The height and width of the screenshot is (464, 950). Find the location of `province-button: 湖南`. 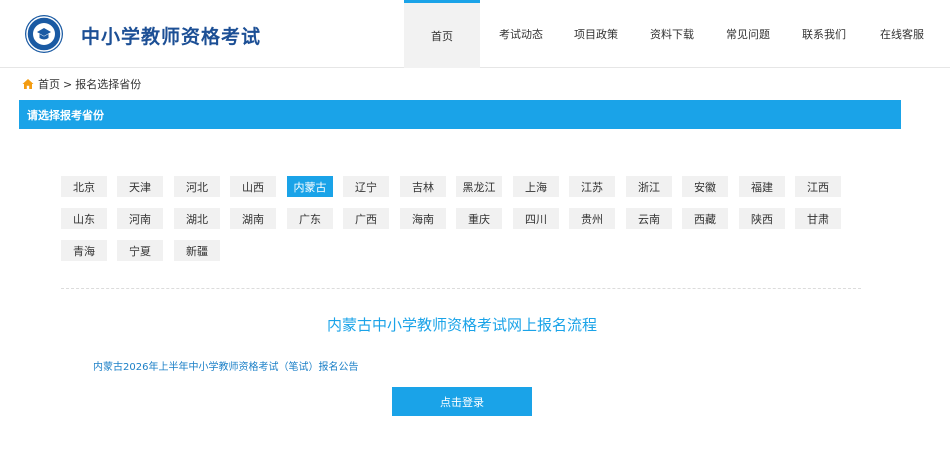

province-button: 湖南 is located at coordinates (253, 218).